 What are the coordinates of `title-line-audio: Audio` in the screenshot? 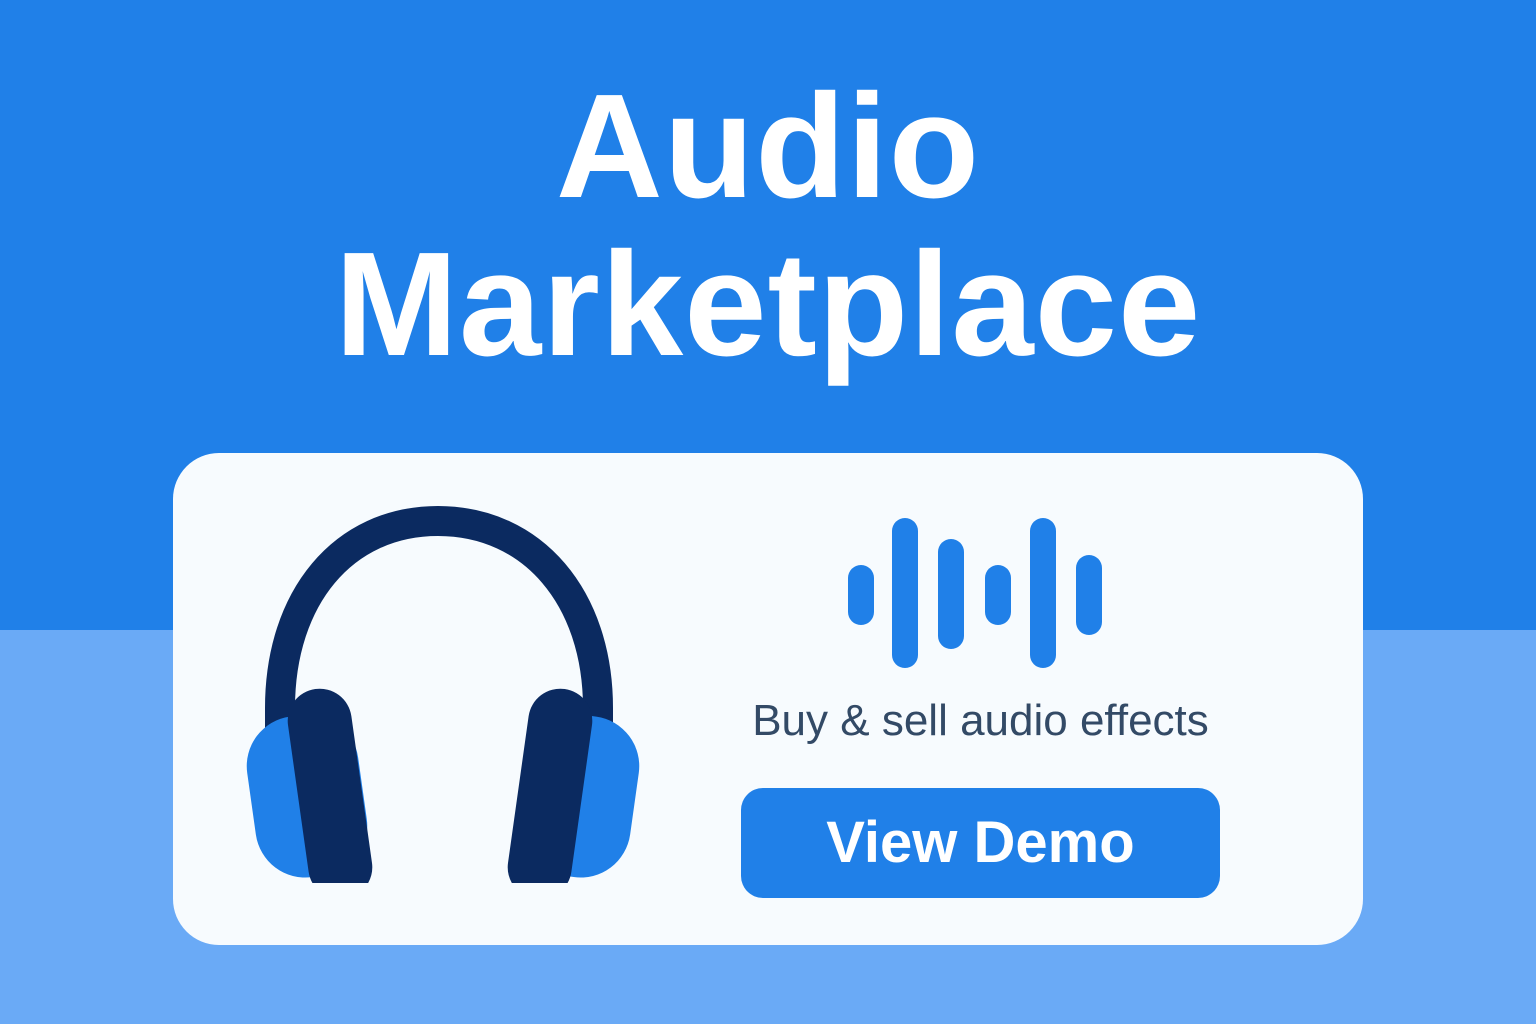 It's located at (768, 146).